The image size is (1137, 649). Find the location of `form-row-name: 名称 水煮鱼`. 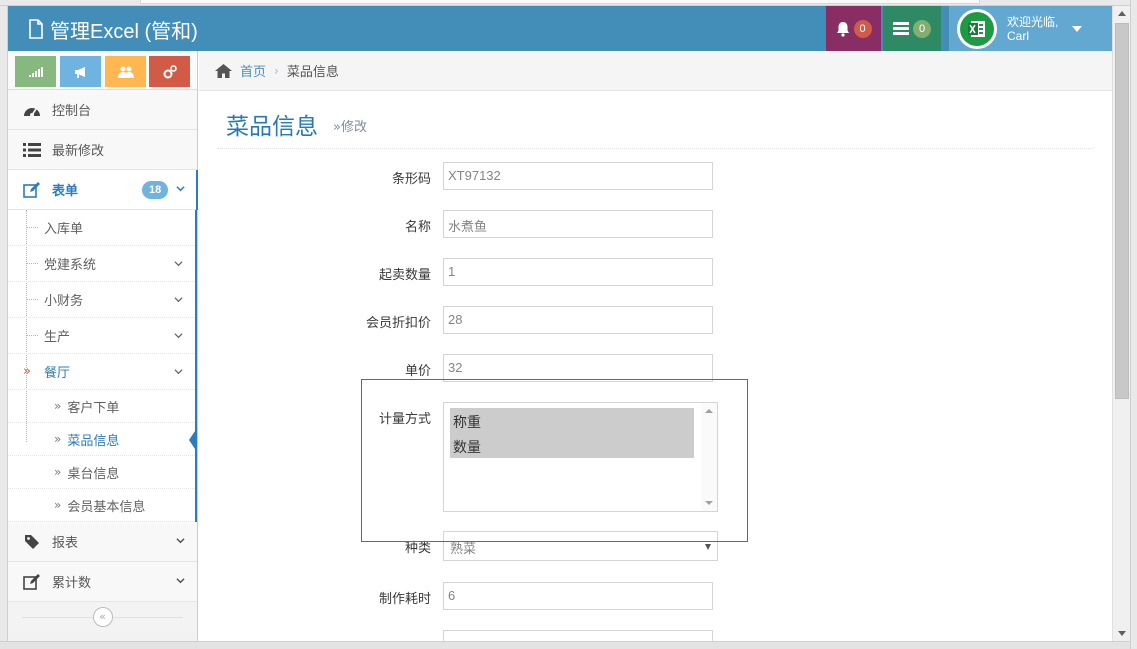

form-row-name: 名称 水煮鱼 is located at coordinates (655, 224).